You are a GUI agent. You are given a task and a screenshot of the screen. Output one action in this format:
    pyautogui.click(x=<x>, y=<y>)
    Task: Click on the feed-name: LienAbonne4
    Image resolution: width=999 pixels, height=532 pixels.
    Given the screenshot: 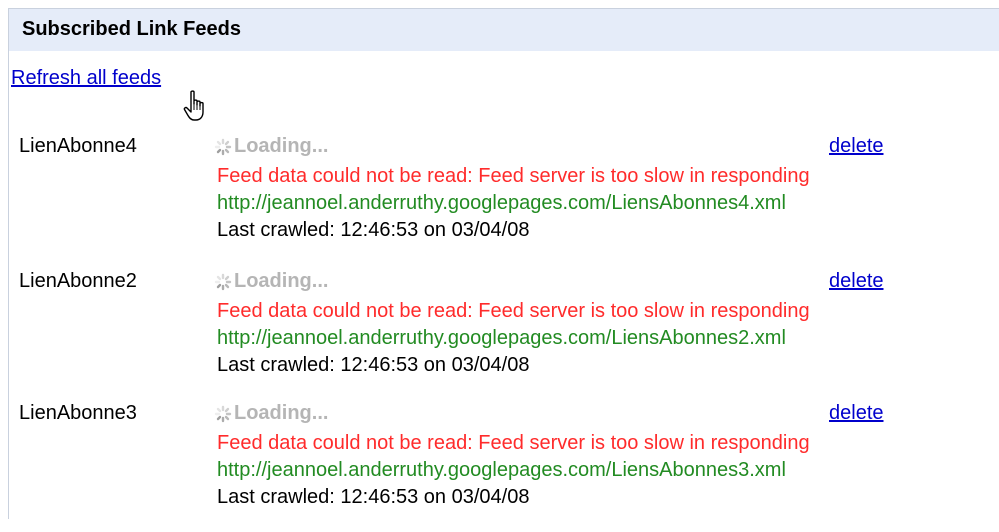 What is the action you would take?
    pyautogui.click(x=78, y=146)
    